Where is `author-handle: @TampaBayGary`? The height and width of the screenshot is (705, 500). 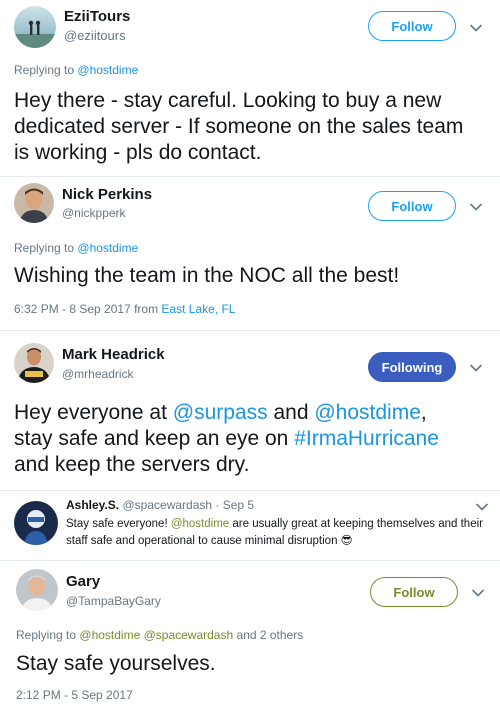
author-handle: @TampaBayGary is located at coordinates (113, 601).